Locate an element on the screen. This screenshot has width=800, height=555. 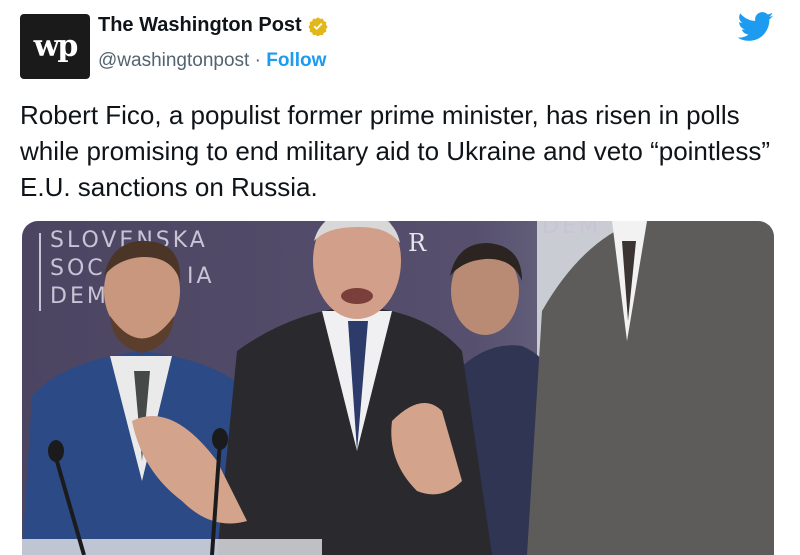
backdrop-text-3: DEM is located at coordinates (79, 296).